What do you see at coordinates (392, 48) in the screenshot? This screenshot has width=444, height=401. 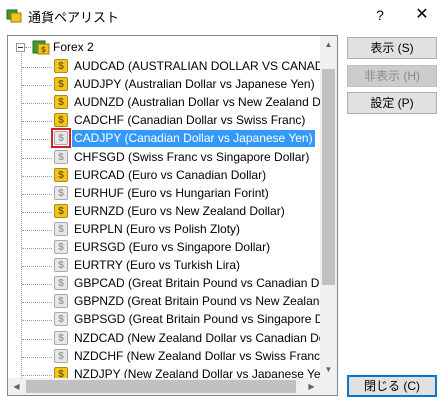 I see `show-button: 表示 (S)` at bounding box center [392, 48].